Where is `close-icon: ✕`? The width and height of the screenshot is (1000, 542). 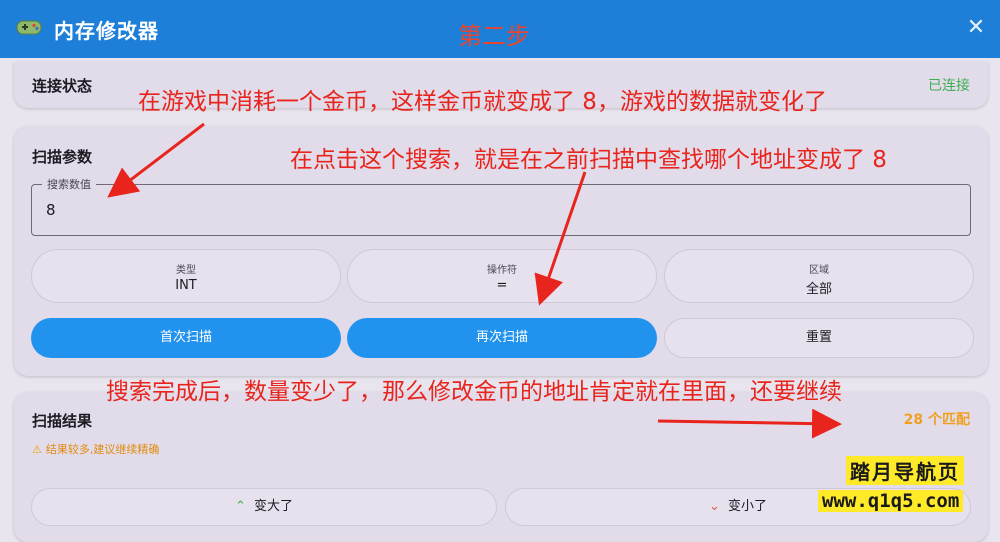
close-icon: ✕ is located at coordinates (976, 28).